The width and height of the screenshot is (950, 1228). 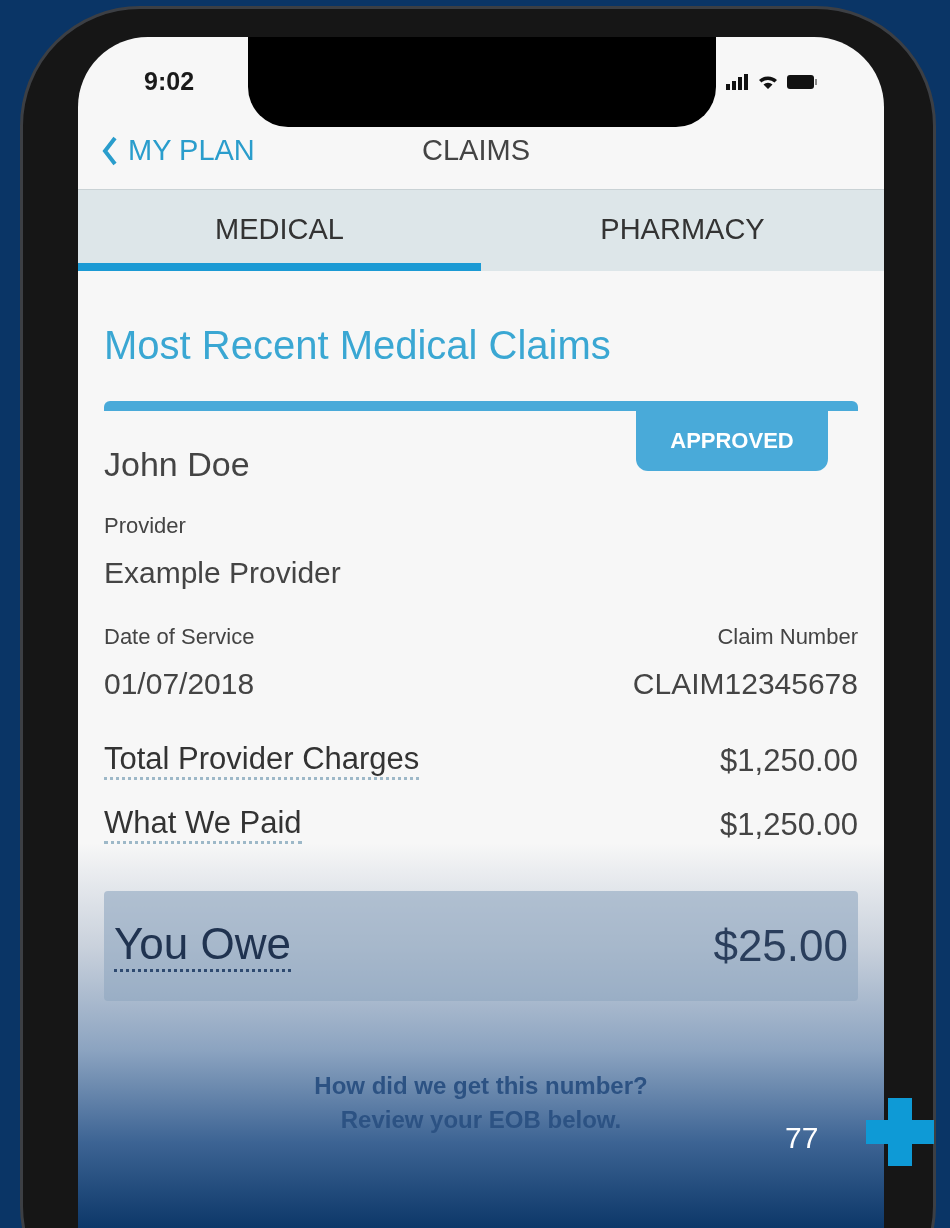 What do you see at coordinates (481, 1086) in the screenshot?
I see `note-text: How did we get this number?` at bounding box center [481, 1086].